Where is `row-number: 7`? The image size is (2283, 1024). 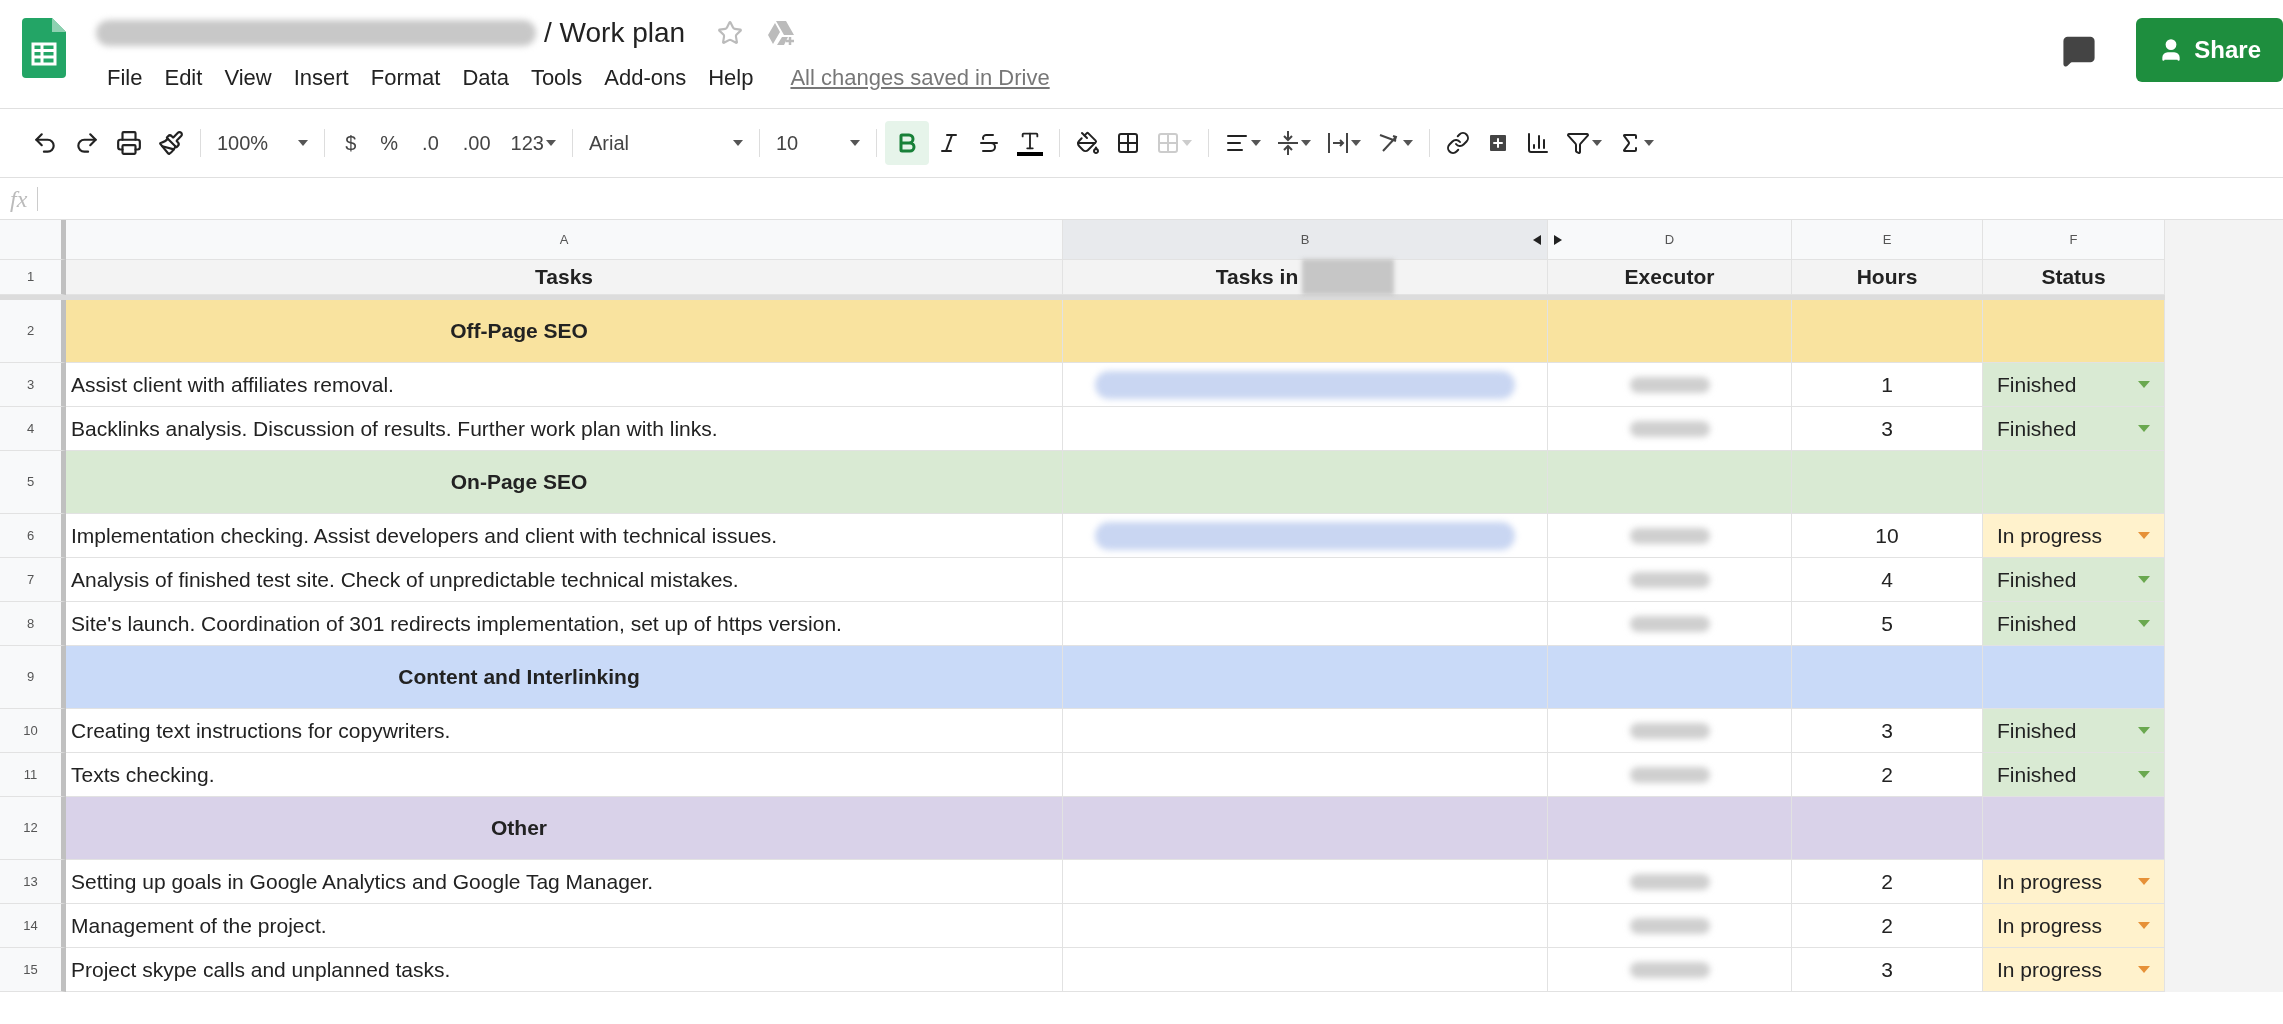
row-number: 7 is located at coordinates (30, 579).